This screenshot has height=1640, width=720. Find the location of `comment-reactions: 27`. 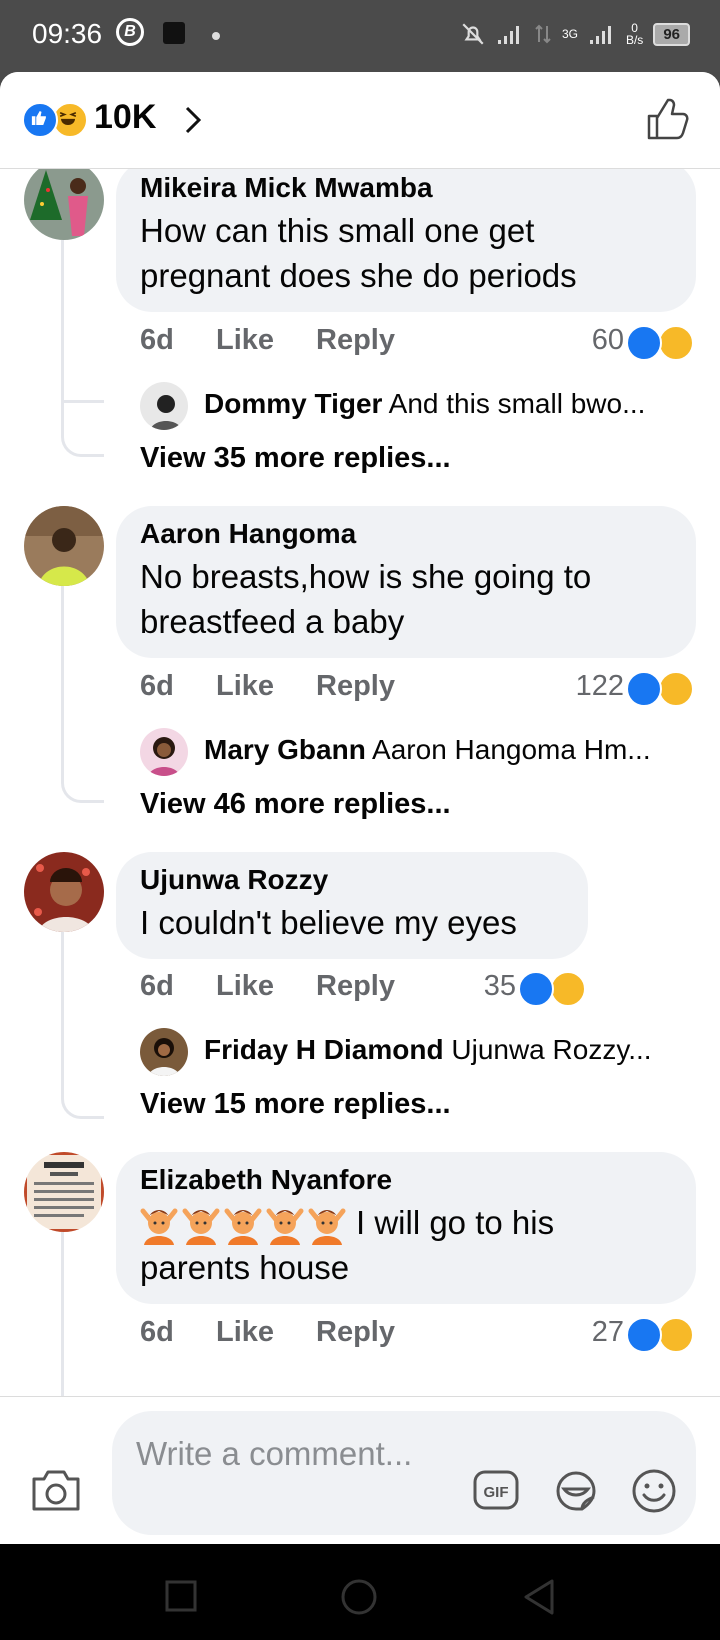

comment-reactions: 27 is located at coordinates (628, 1336).